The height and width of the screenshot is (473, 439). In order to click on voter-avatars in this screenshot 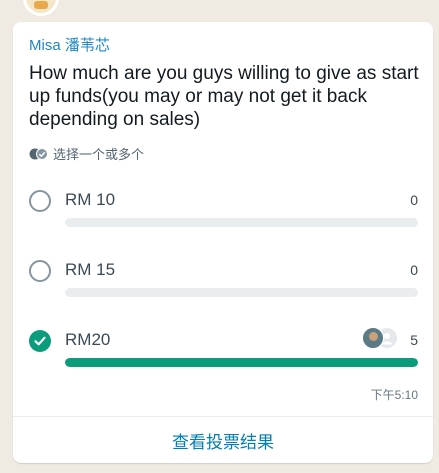, I will do `click(382, 339)`.